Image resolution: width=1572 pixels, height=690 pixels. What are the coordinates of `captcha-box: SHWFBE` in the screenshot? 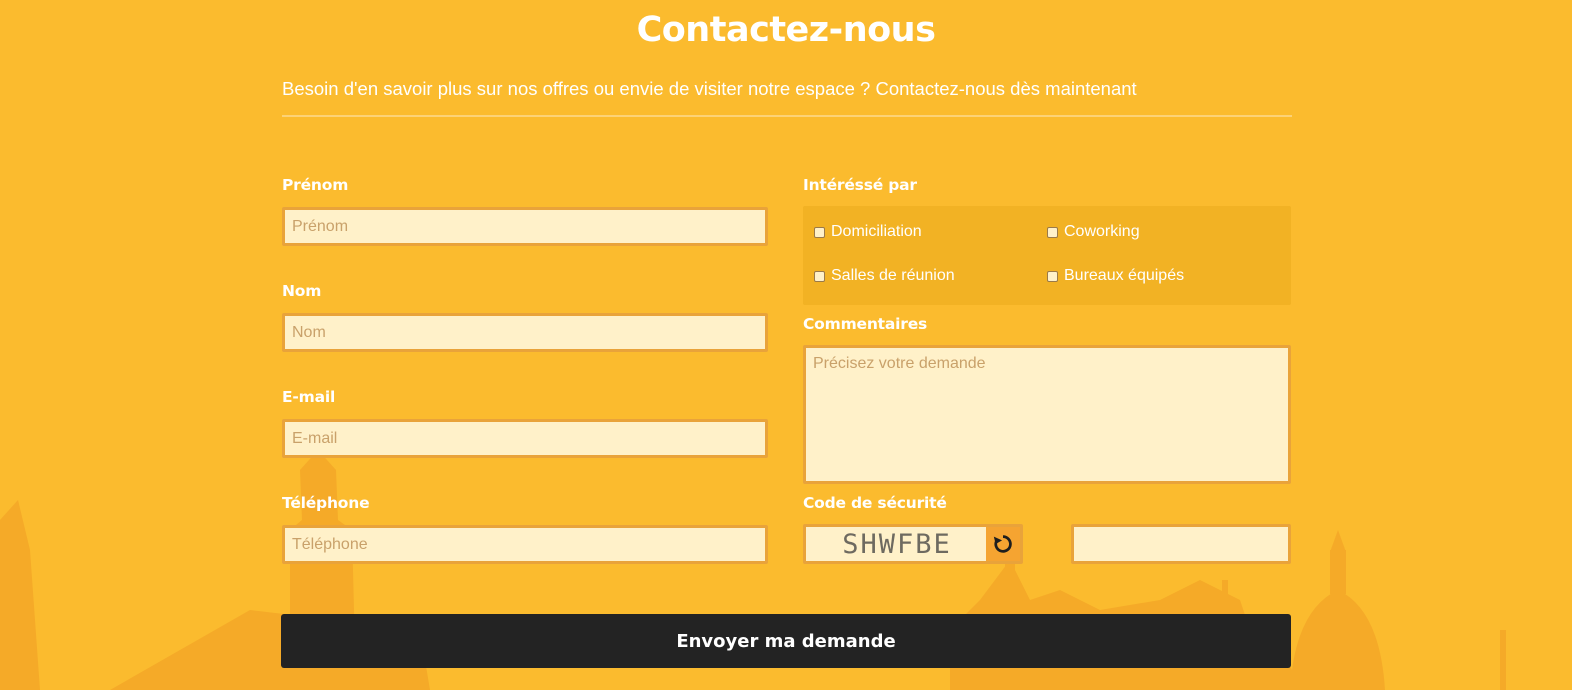 It's located at (913, 544).